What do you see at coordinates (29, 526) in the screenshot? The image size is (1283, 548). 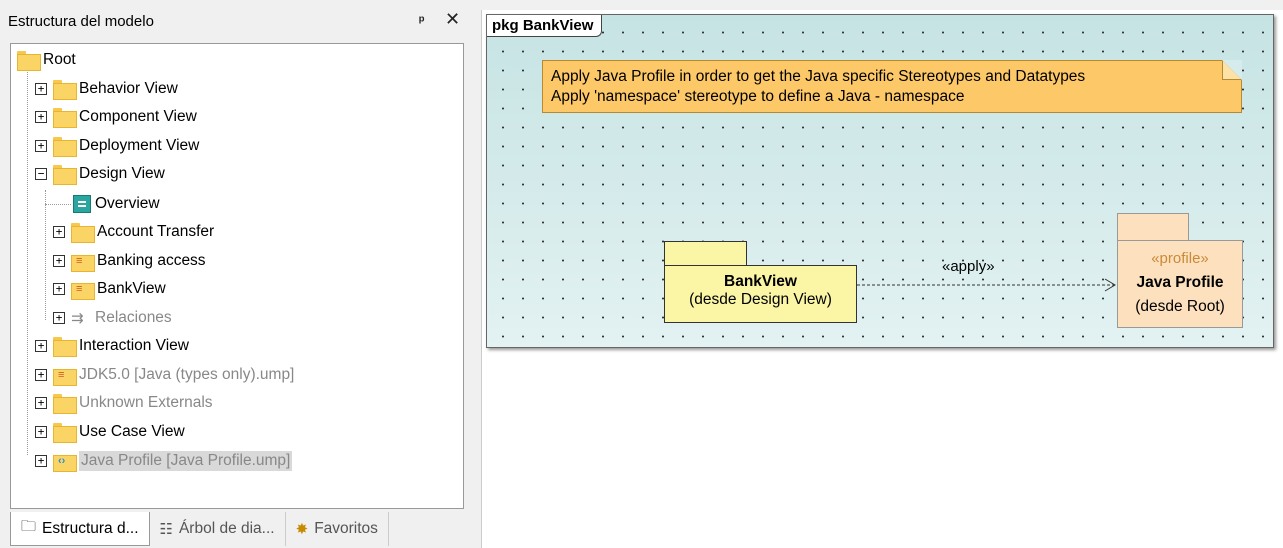 I see `folder-outline-icon: 🗀` at bounding box center [29, 526].